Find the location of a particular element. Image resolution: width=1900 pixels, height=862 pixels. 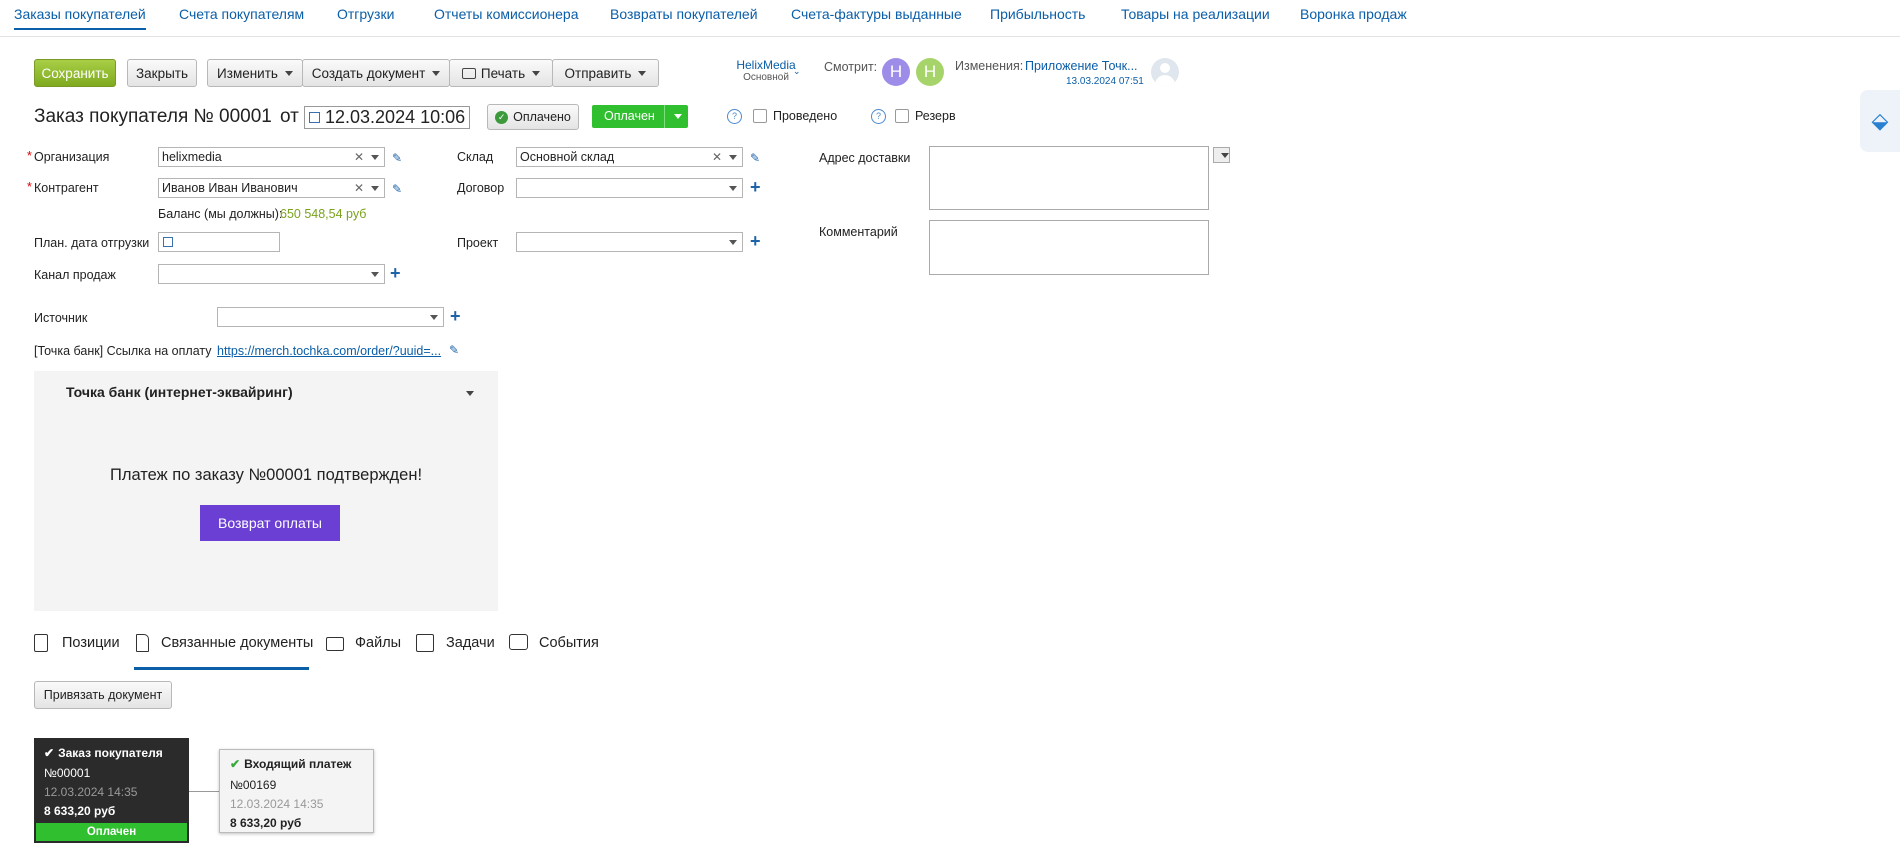

tab-events: События is located at coordinates (569, 643).